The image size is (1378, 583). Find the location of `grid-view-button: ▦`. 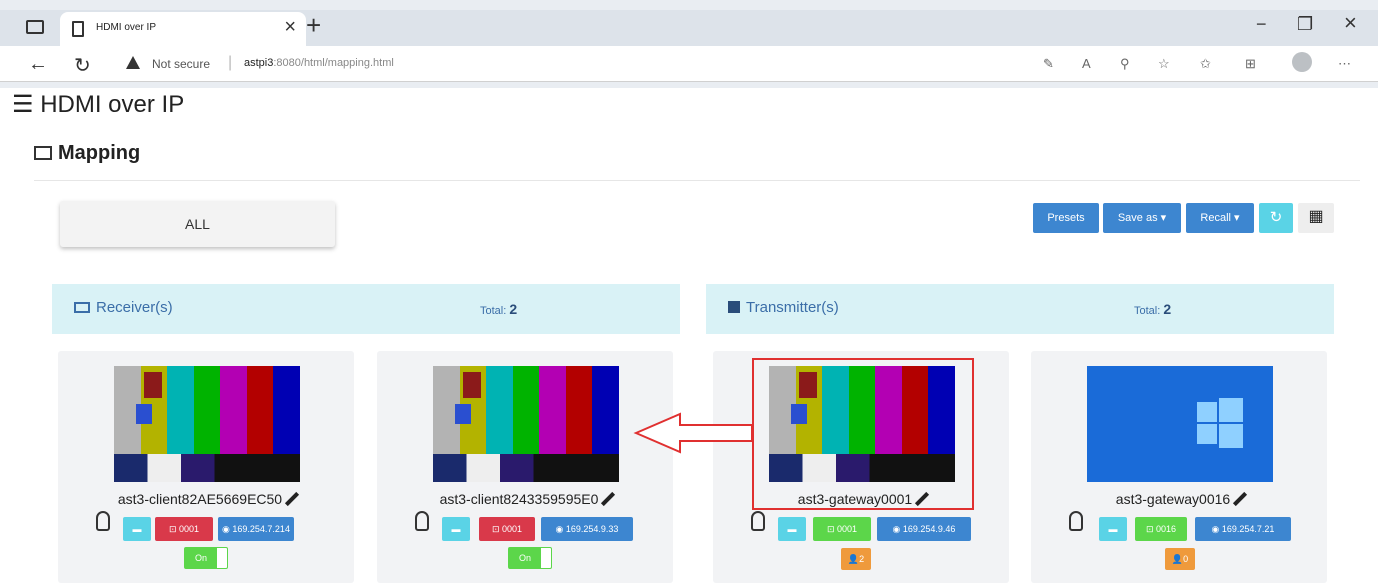

grid-view-button: ▦ is located at coordinates (1316, 218).